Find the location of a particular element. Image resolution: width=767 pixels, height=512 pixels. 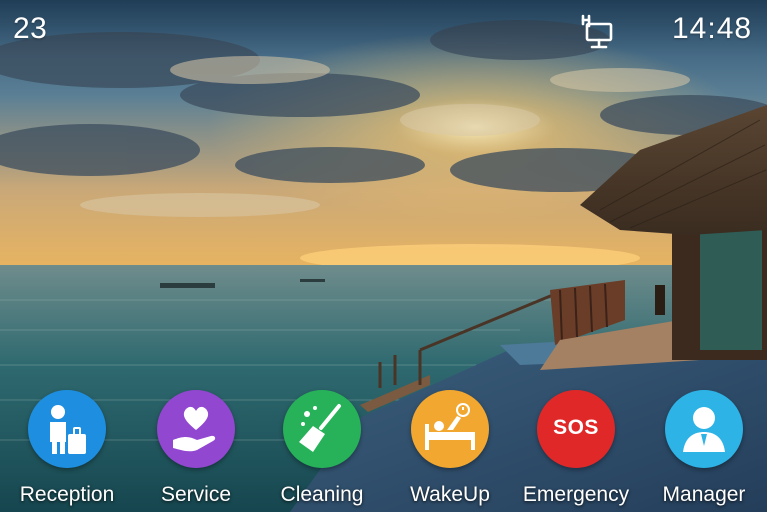

clock: 14:48 is located at coordinates (712, 28).